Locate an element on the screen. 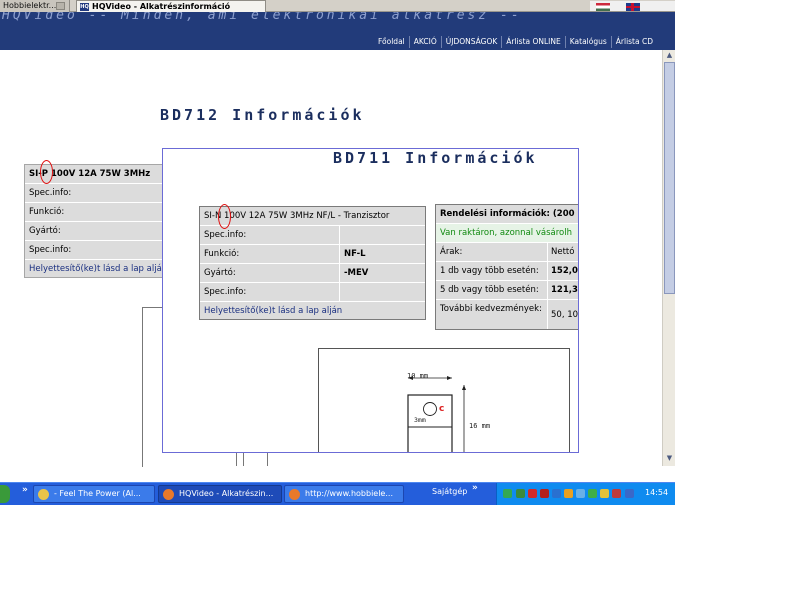 The height and width of the screenshot is (600, 800). nav-new: ÚJDONSÁGOK is located at coordinates (471, 42).